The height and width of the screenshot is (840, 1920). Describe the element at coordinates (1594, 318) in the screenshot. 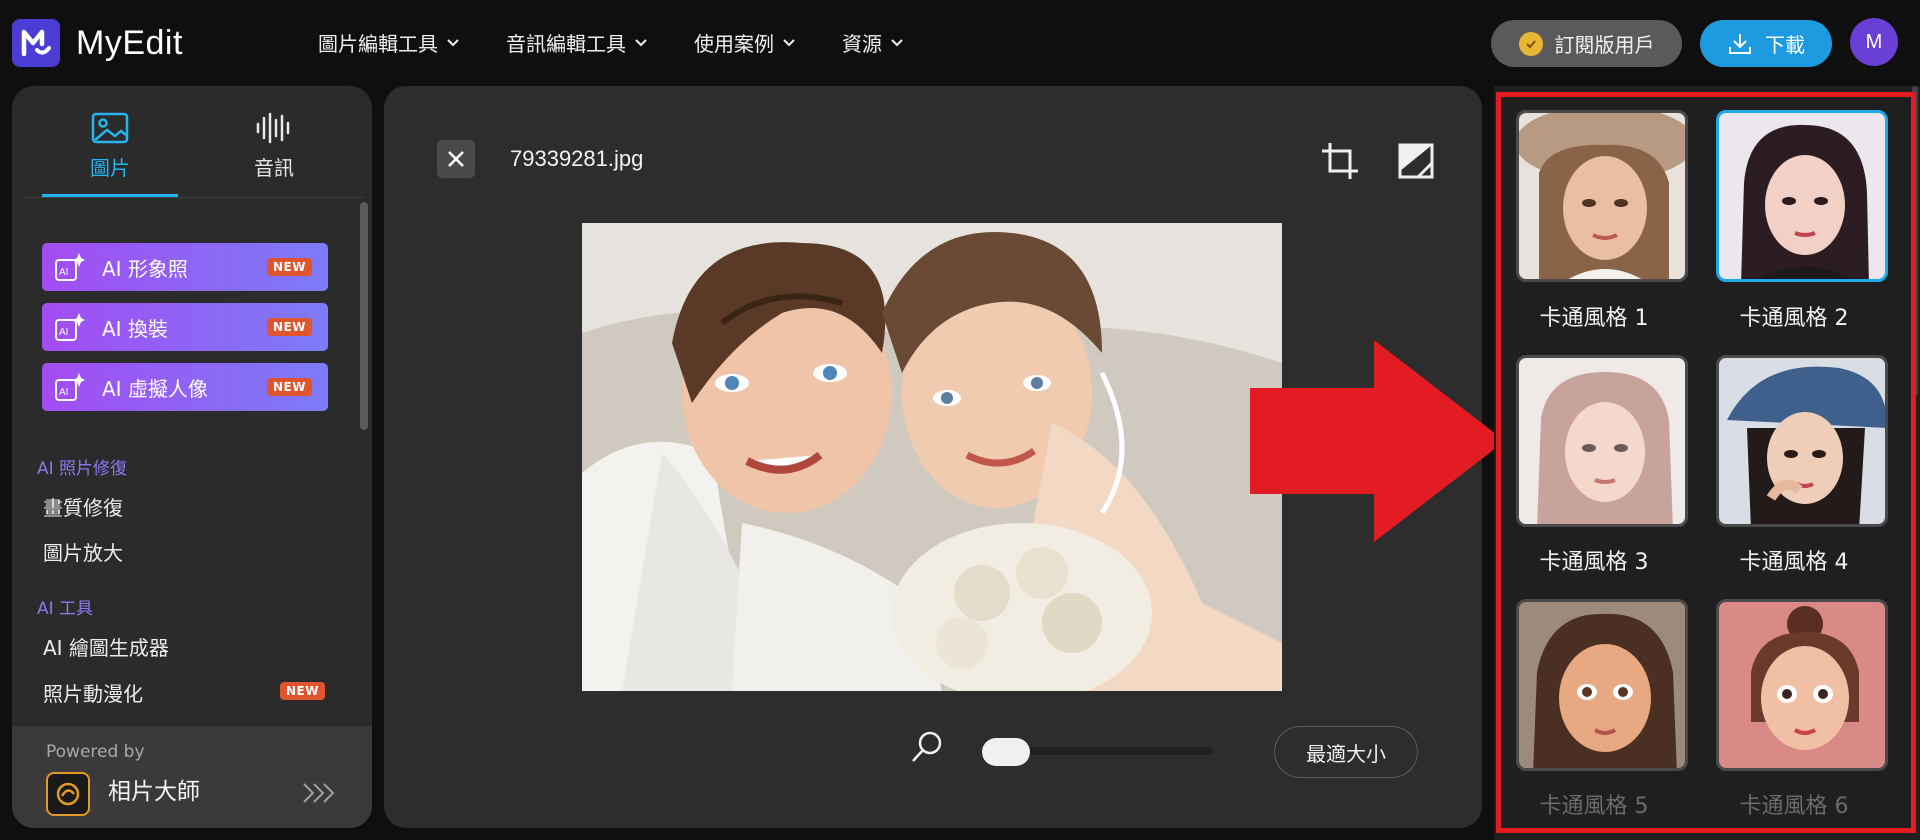

I see `style-label: 卡通風格 1` at that location.